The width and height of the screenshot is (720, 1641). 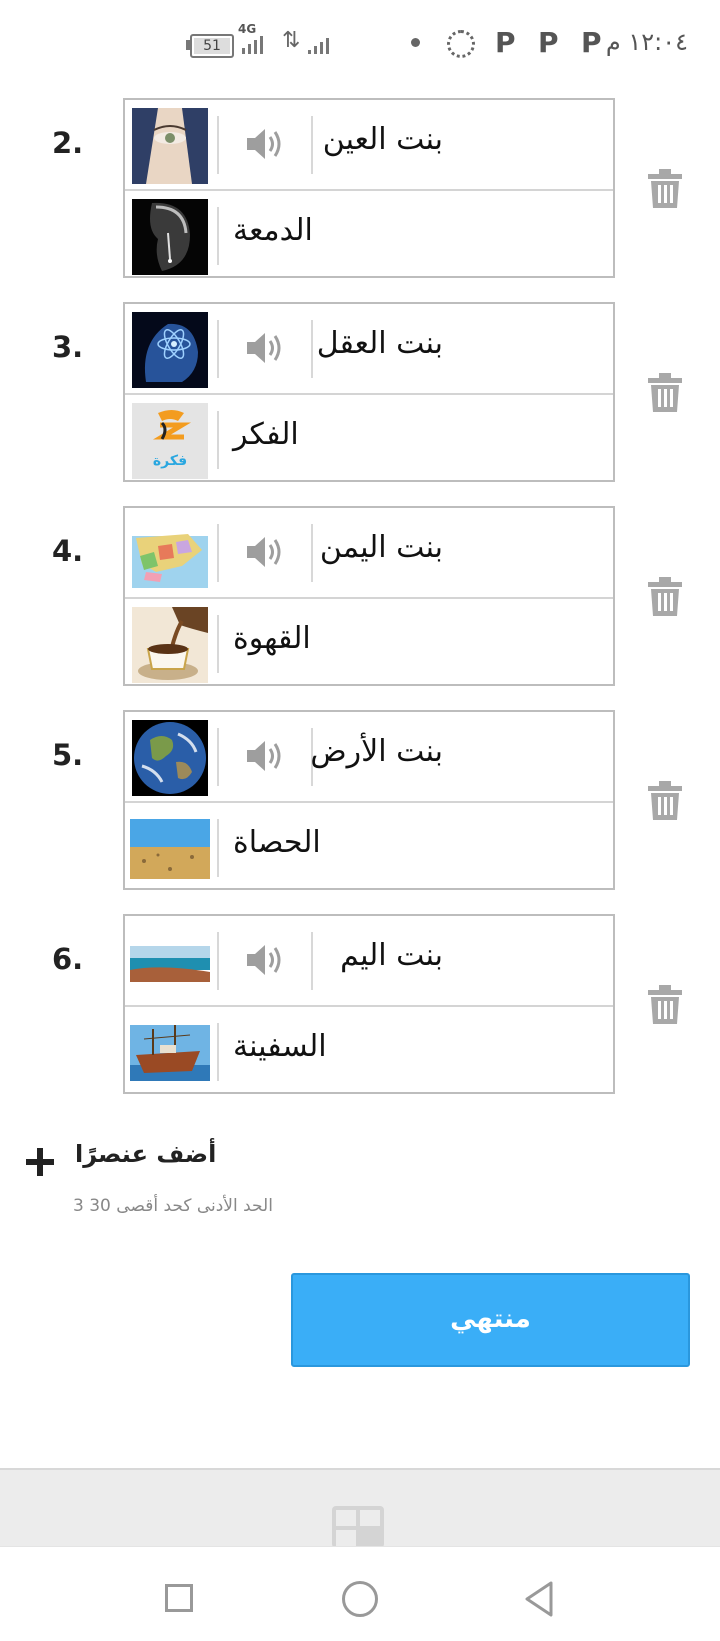 I want to click on sync-icon, so click(x=461, y=44).